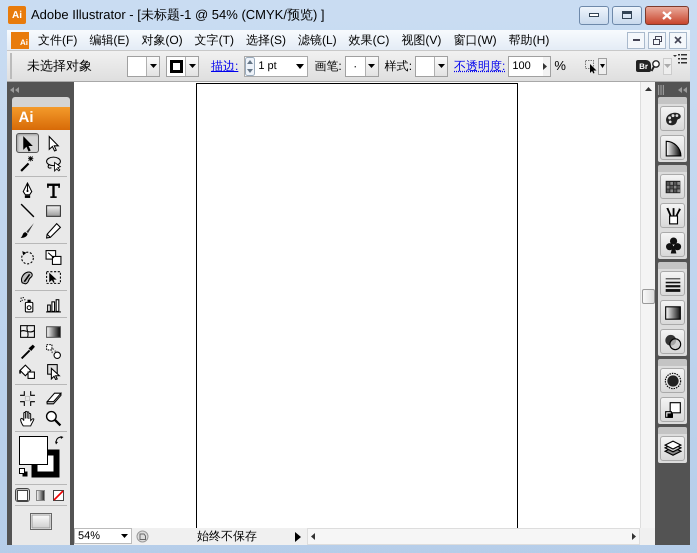 The image size is (697, 553). Describe the element at coordinates (643, 66) in the screenshot. I see `bridge-logo: Br` at that location.